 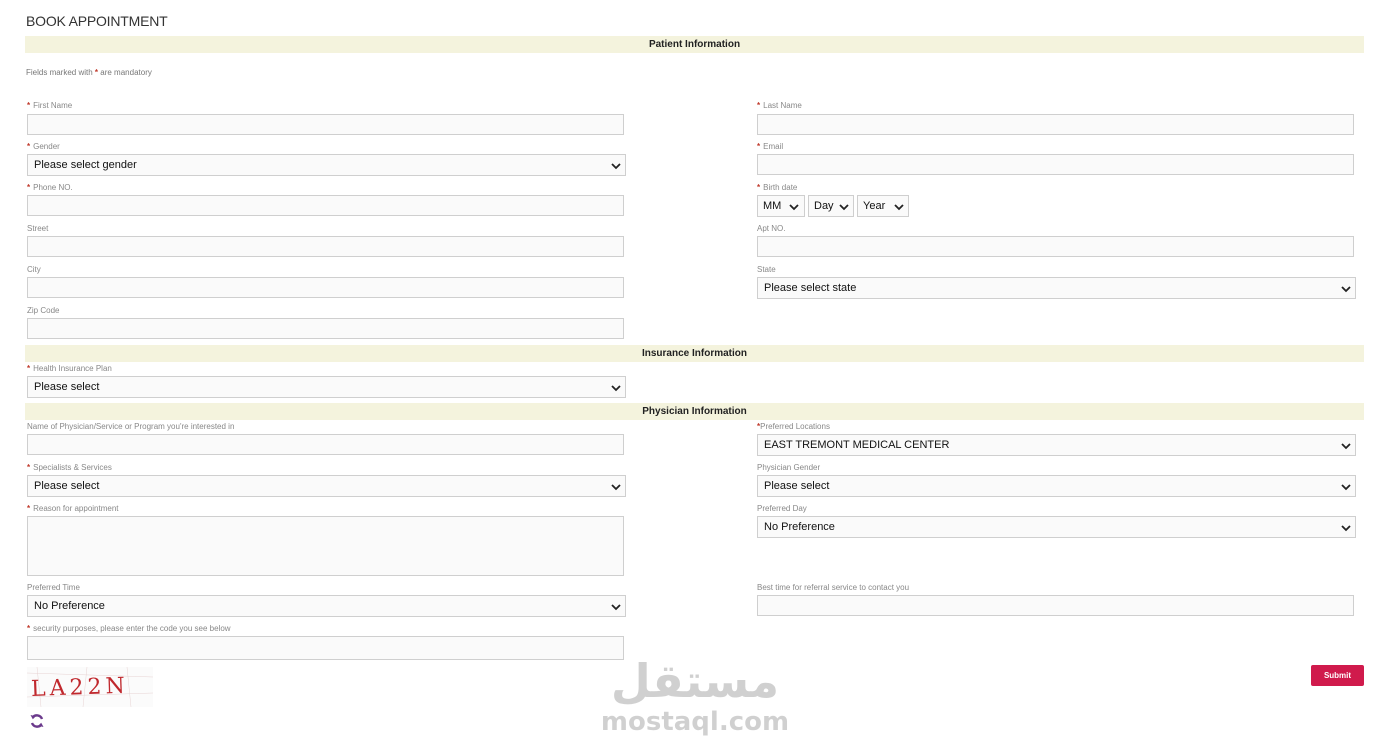 I want to click on gender-selected-value: Please select gender, so click(x=85, y=165).